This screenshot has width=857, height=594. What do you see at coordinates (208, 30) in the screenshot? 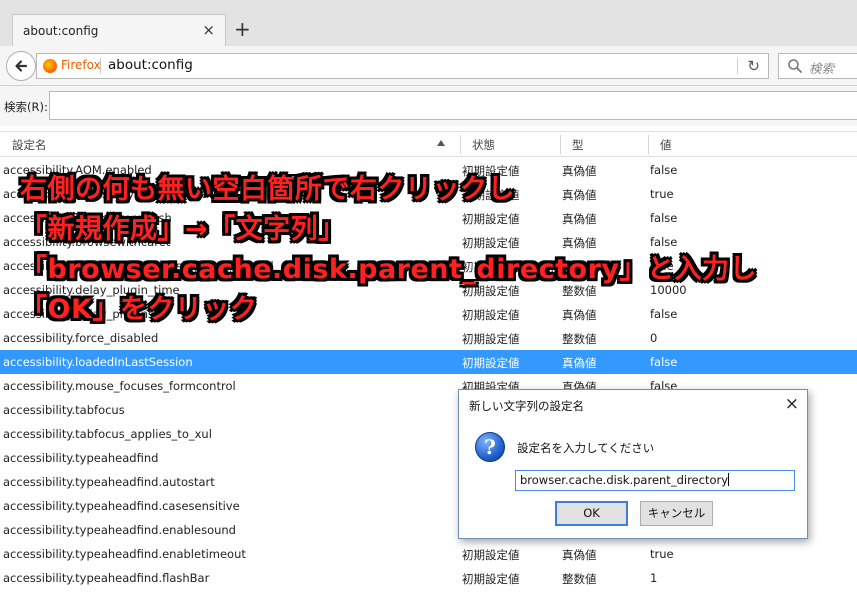
I see `tab-close-icon: ×` at bounding box center [208, 30].